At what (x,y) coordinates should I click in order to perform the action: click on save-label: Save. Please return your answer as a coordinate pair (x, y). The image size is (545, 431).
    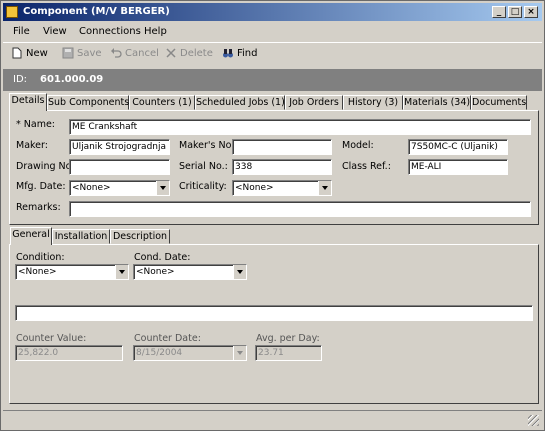
    Looking at the image, I should click on (89, 53).